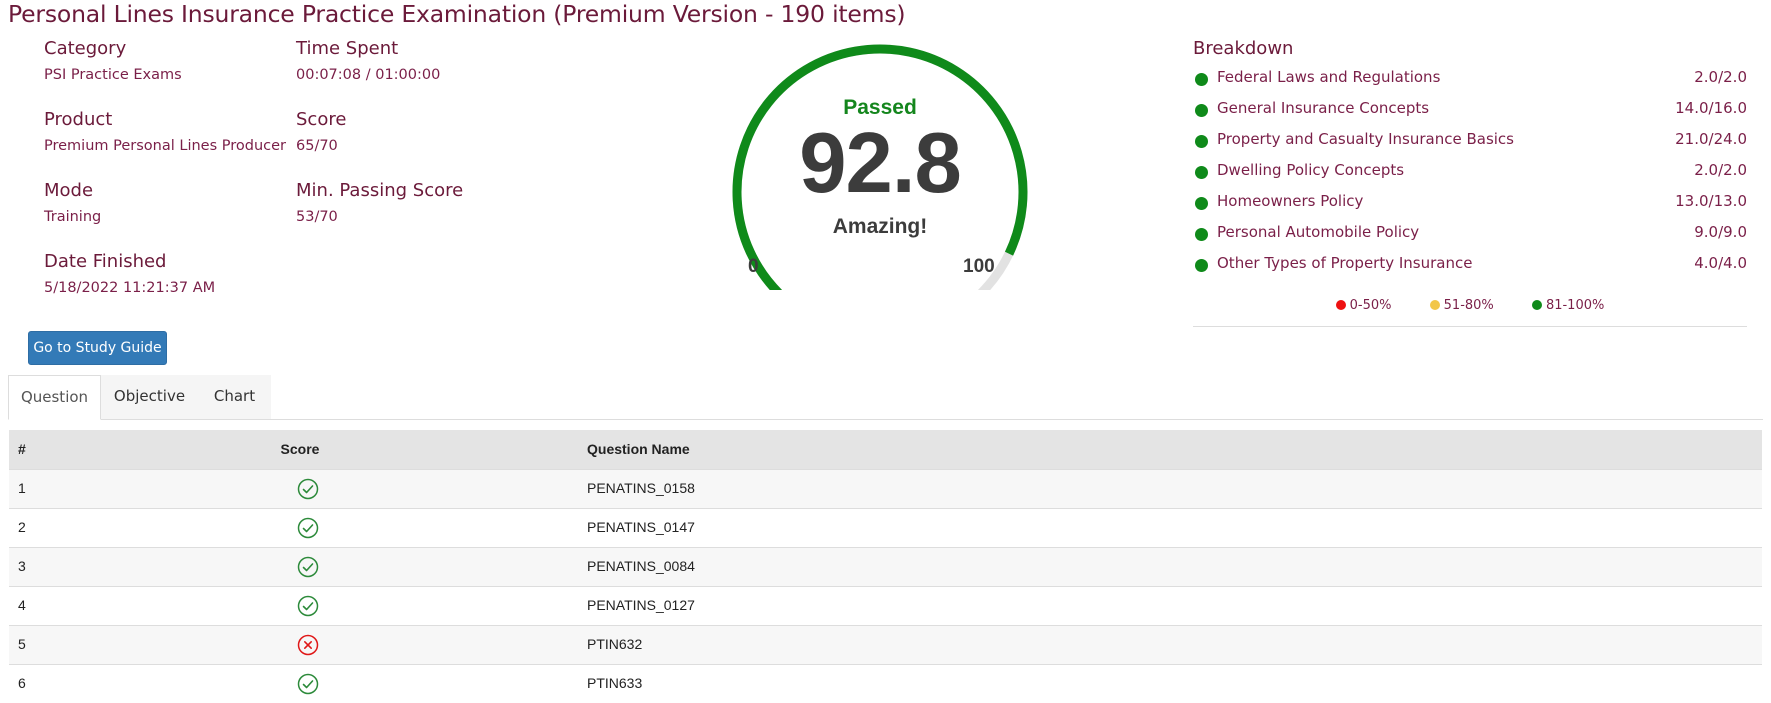  What do you see at coordinates (1311, 170) in the screenshot?
I see `breakdown-item-name: Dwelling Policy Concepts` at bounding box center [1311, 170].